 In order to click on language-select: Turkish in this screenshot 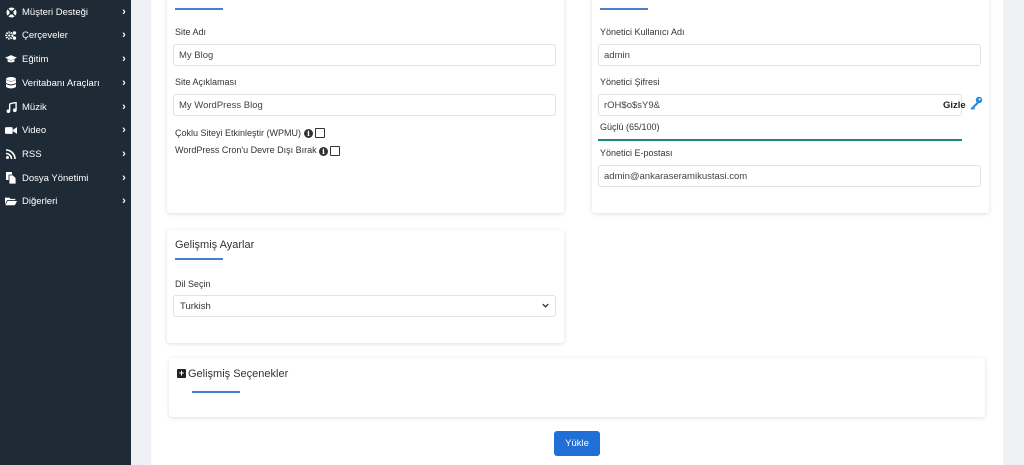, I will do `click(364, 306)`.